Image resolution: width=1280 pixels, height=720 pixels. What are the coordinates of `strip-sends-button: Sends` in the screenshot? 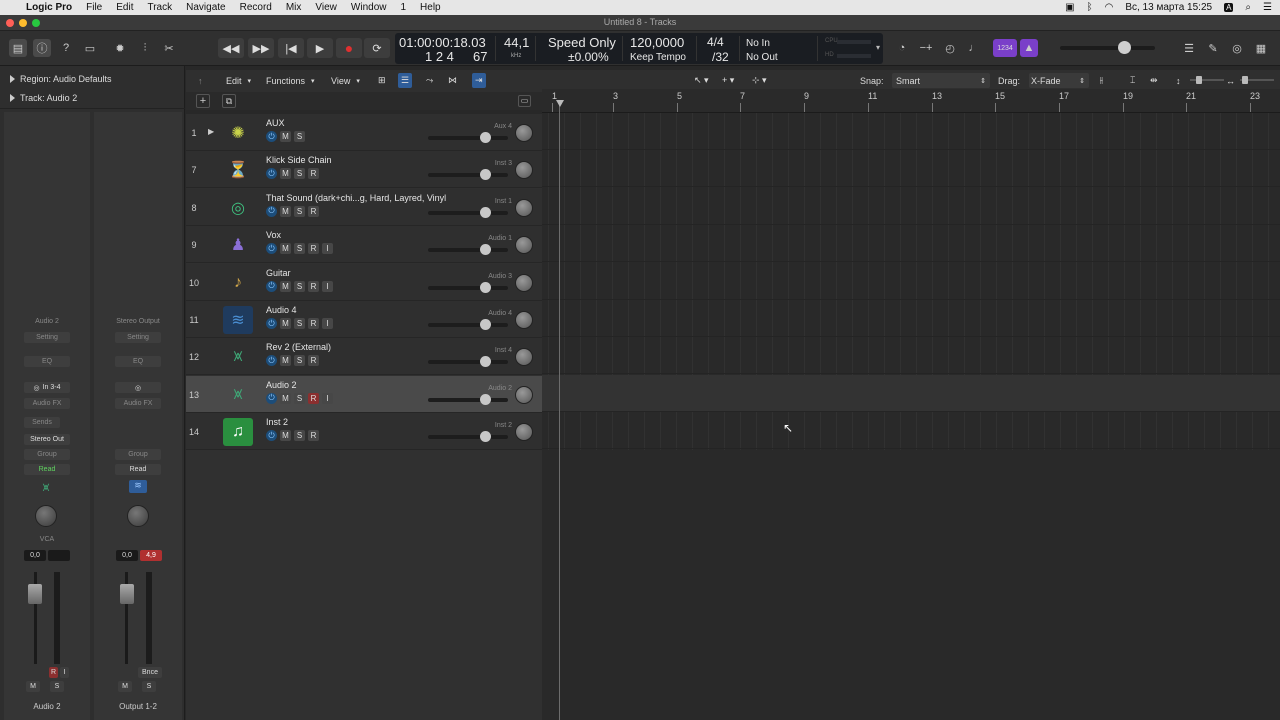 It's located at (42, 422).